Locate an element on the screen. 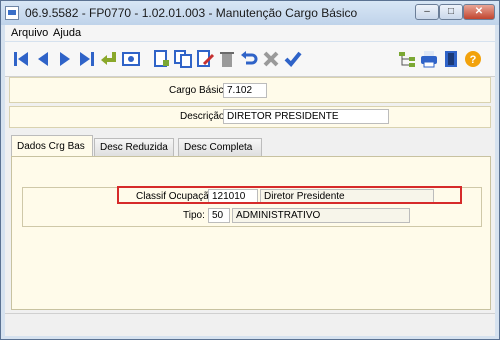 This screenshot has height=340, width=500. exit-icon is located at coordinates (451, 59).